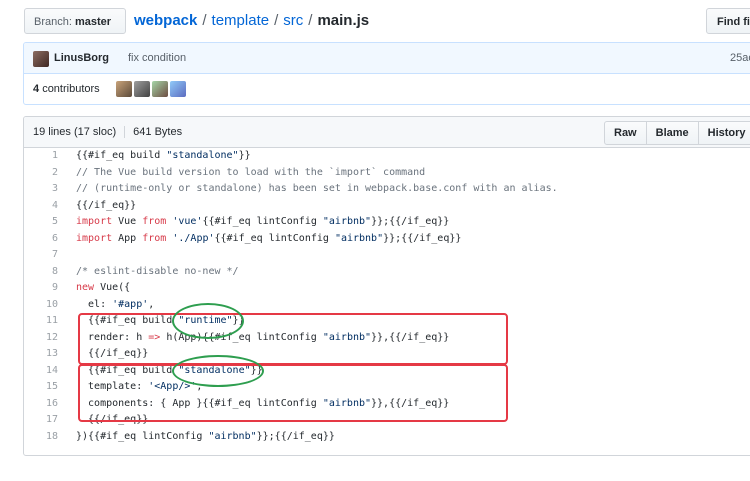  Describe the element at coordinates (343, 20) in the screenshot. I see `breadcrumb-file-name: main.js` at that location.